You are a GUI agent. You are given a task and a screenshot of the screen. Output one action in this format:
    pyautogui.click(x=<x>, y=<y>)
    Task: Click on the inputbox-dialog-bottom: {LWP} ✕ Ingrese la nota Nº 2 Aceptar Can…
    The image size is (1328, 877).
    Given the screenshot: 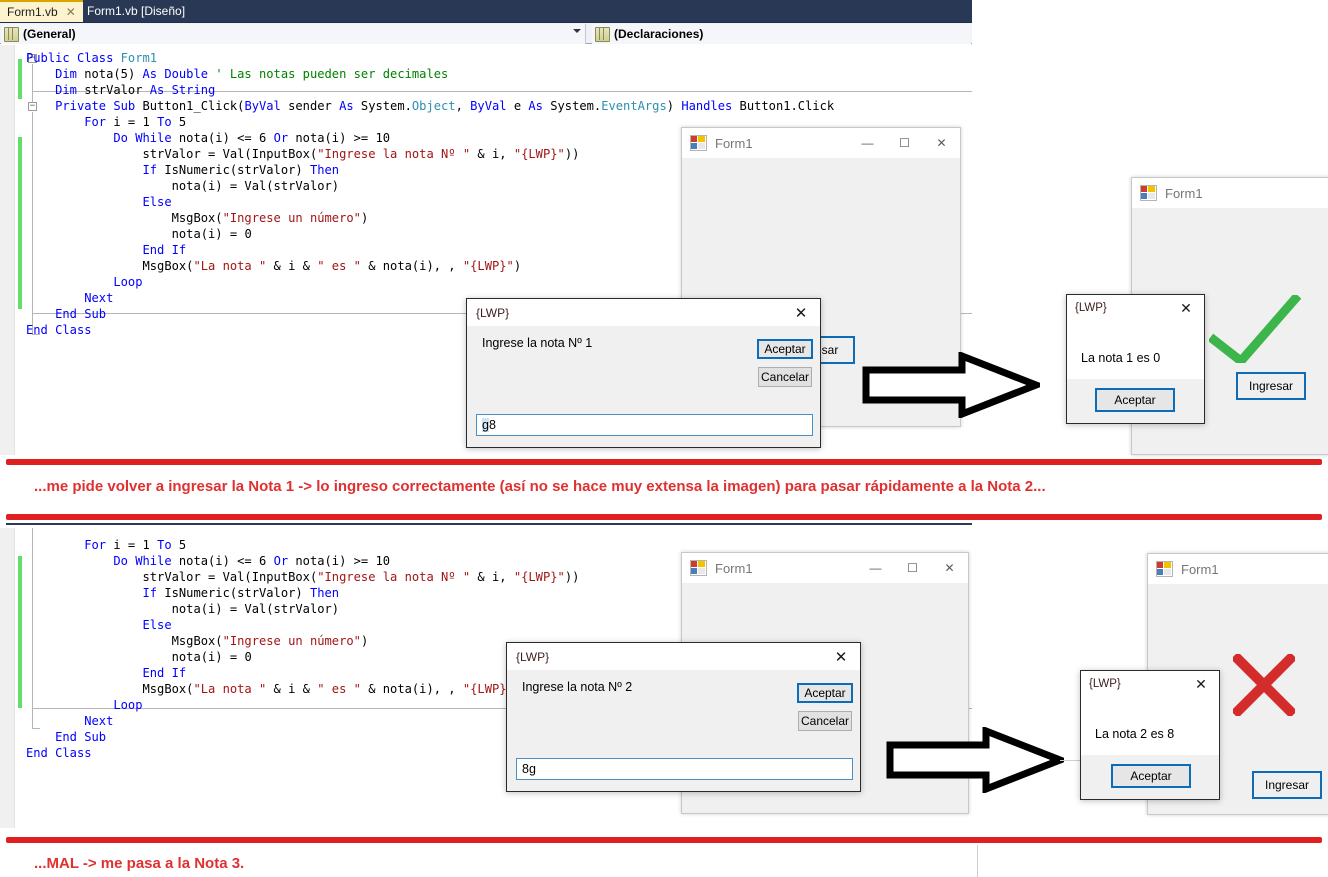 What is the action you would take?
    pyautogui.click(x=683, y=717)
    